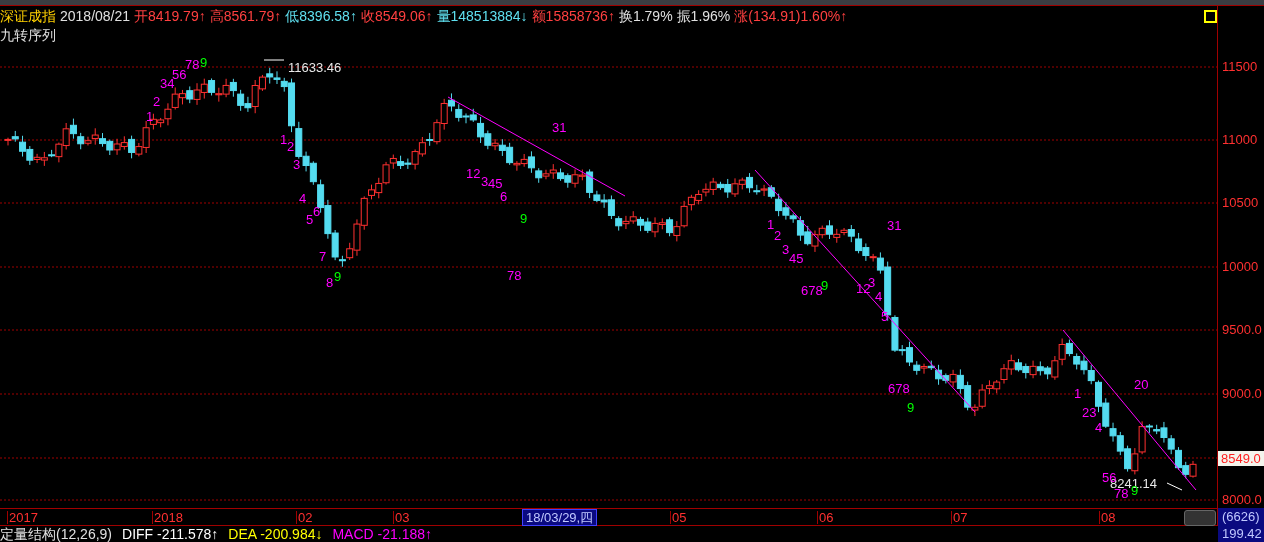 This screenshot has width=1264, height=542. What do you see at coordinates (170, 17) in the screenshot?
I see `quote-field: 开8419.79↑` at bounding box center [170, 17].